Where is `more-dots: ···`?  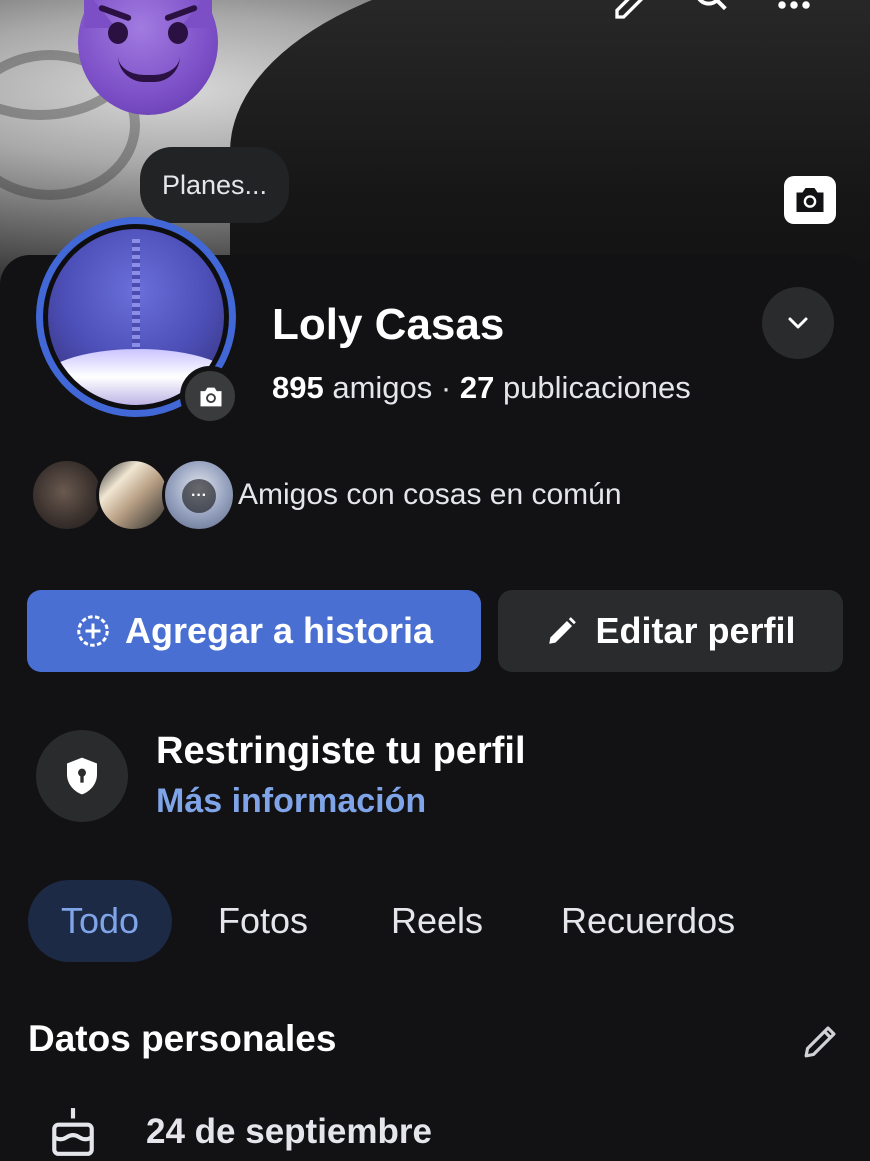 more-dots: ··· is located at coordinates (199, 496).